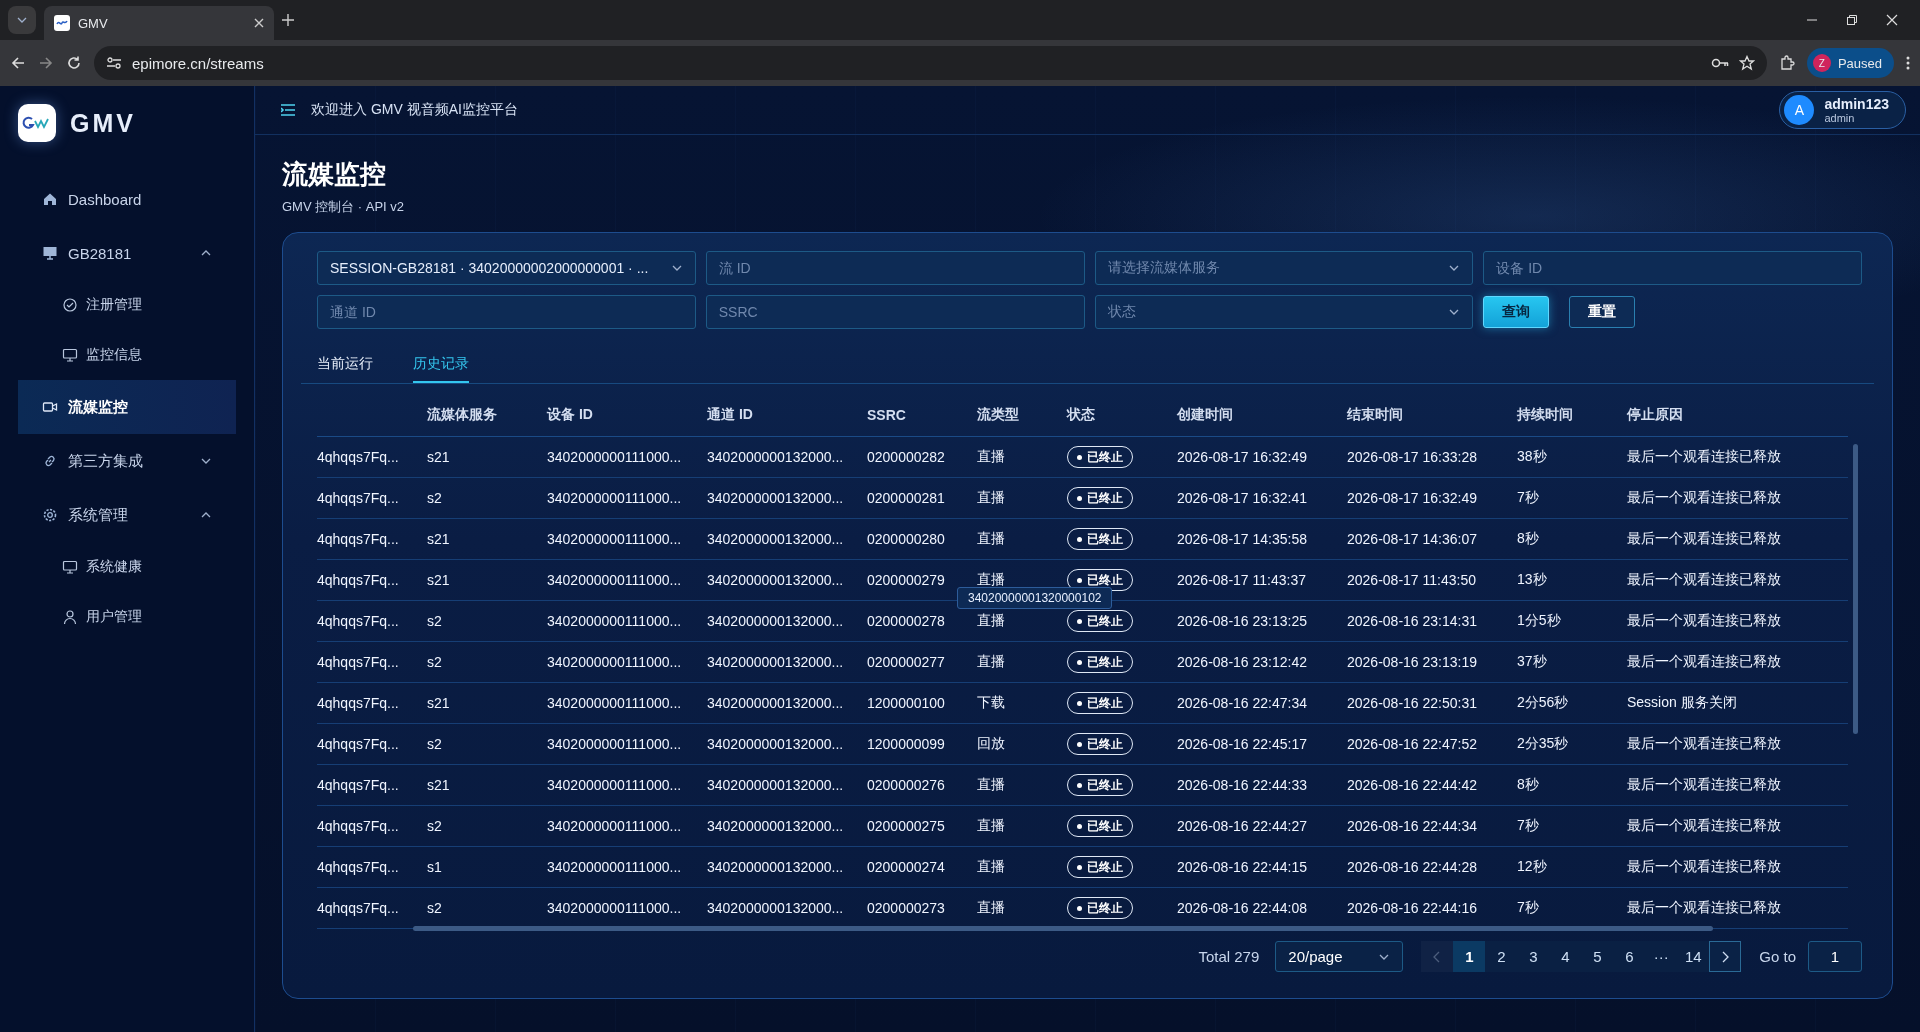 The height and width of the screenshot is (1032, 1920). What do you see at coordinates (288, 20) in the screenshot?
I see `new-tab-icon` at bounding box center [288, 20].